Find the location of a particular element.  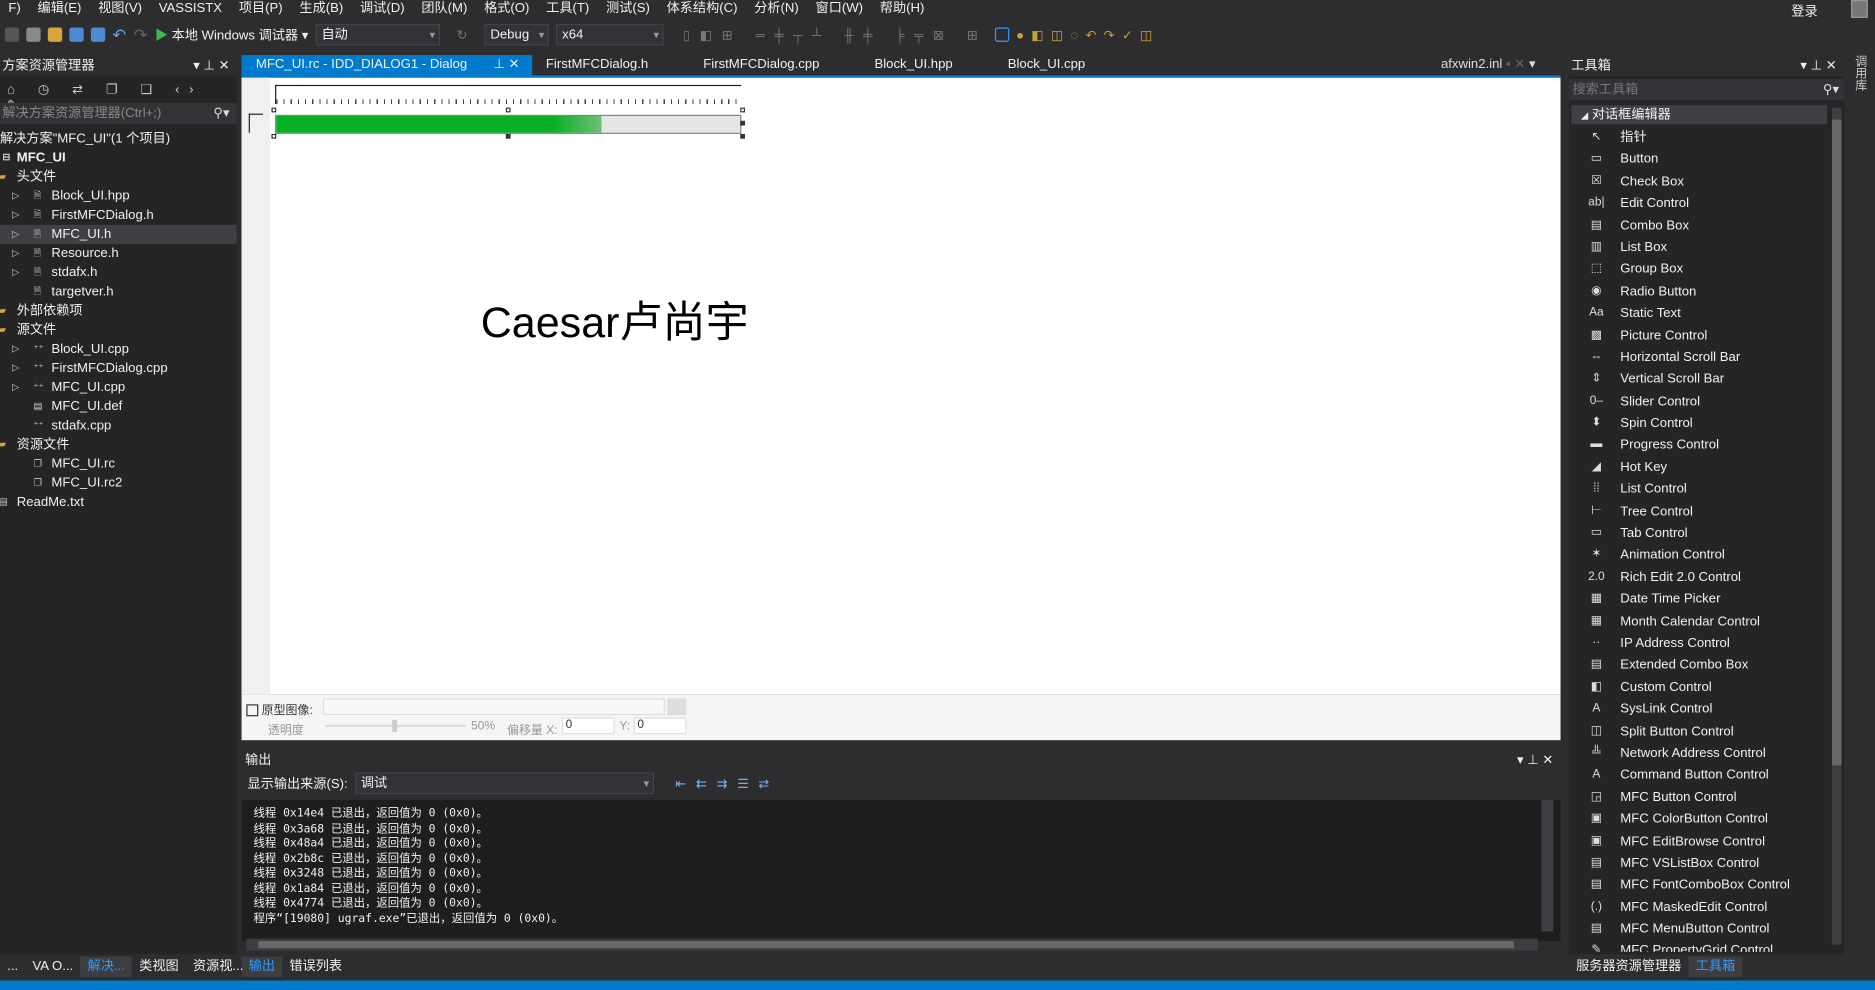

menu-item: 帮助(H) is located at coordinates (901, 9).